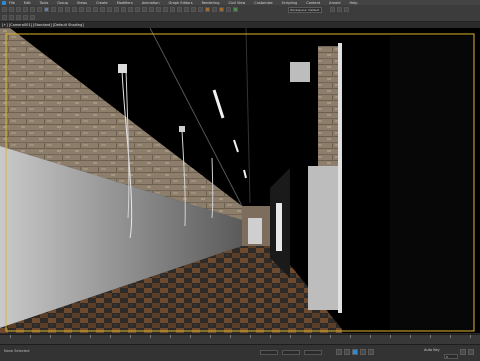  I want to click on select-by-name-icon, so click(53, 9).